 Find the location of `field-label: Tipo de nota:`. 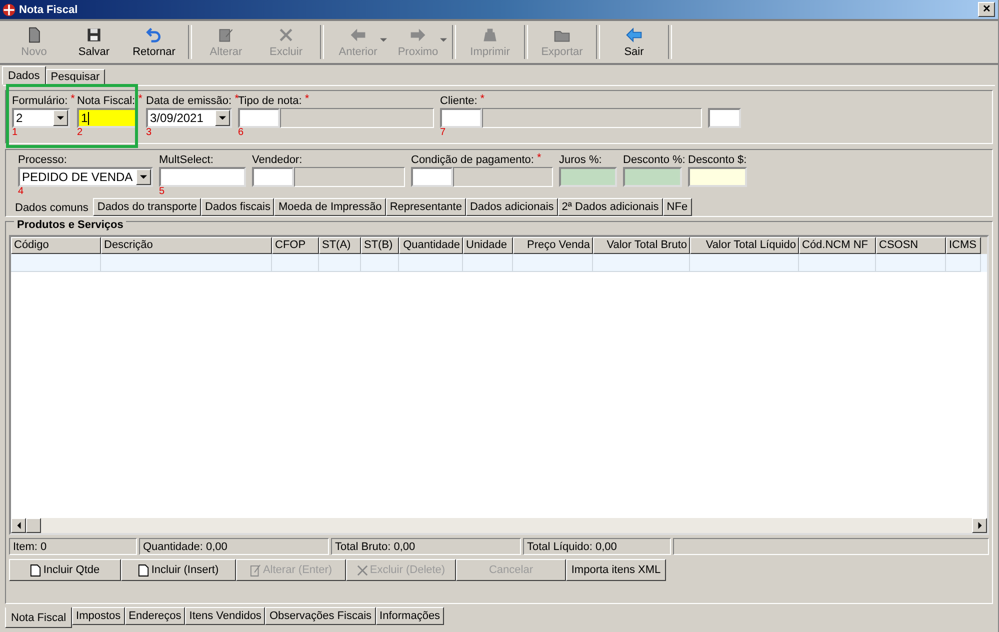

field-label: Tipo de nota: is located at coordinates (270, 101).